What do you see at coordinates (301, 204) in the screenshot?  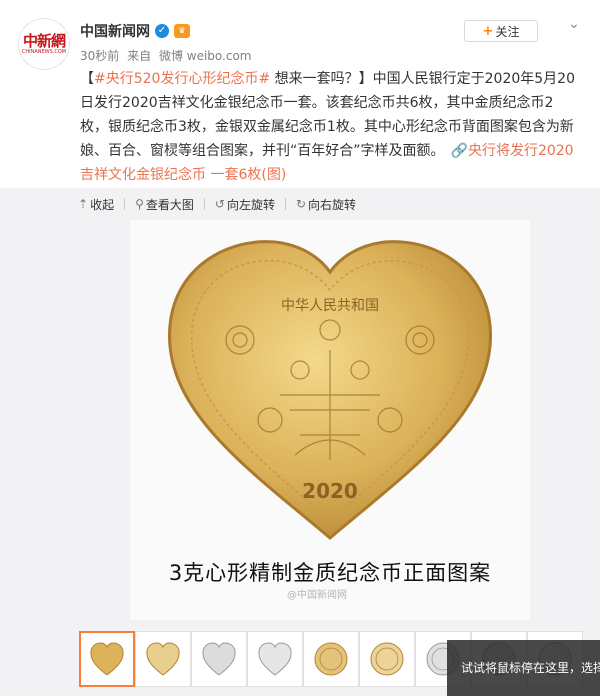 I see `rotate-right-icon: ↻` at bounding box center [301, 204].